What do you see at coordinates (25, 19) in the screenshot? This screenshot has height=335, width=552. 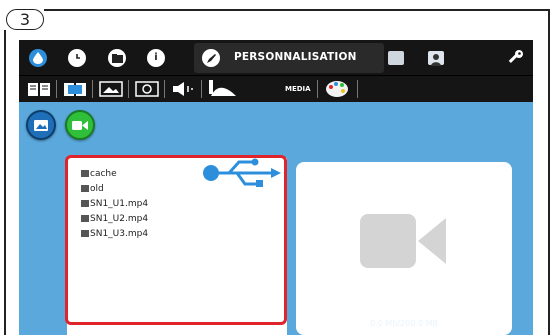 I see `step-callout: 3` at bounding box center [25, 19].